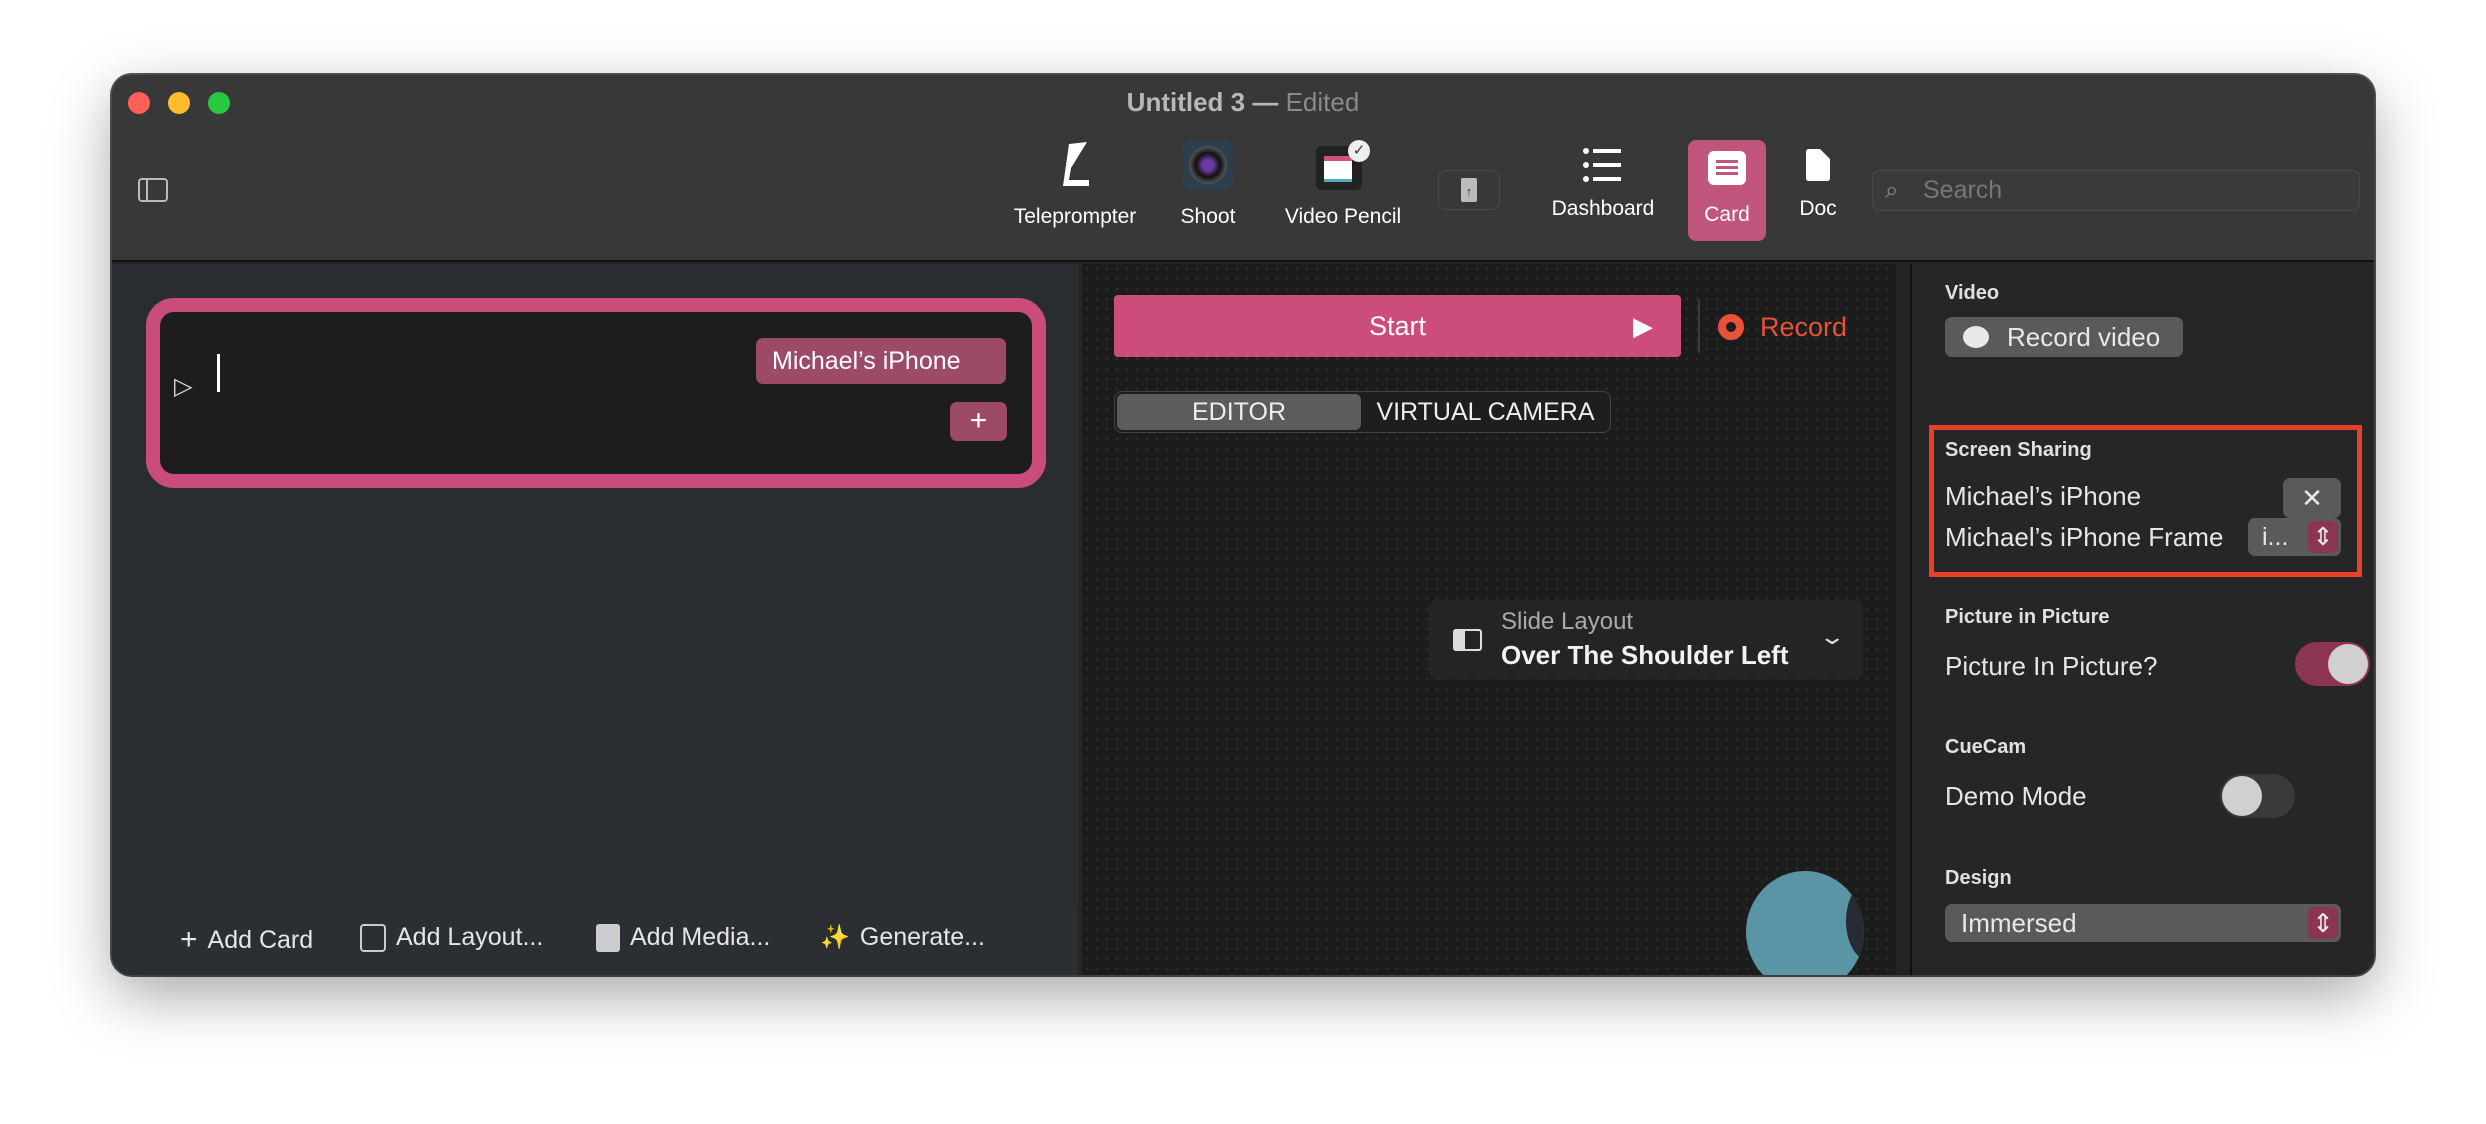 Image resolution: width=2486 pixels, height=1124 pixels. I want to click on record-icon, so click(1731, 327).